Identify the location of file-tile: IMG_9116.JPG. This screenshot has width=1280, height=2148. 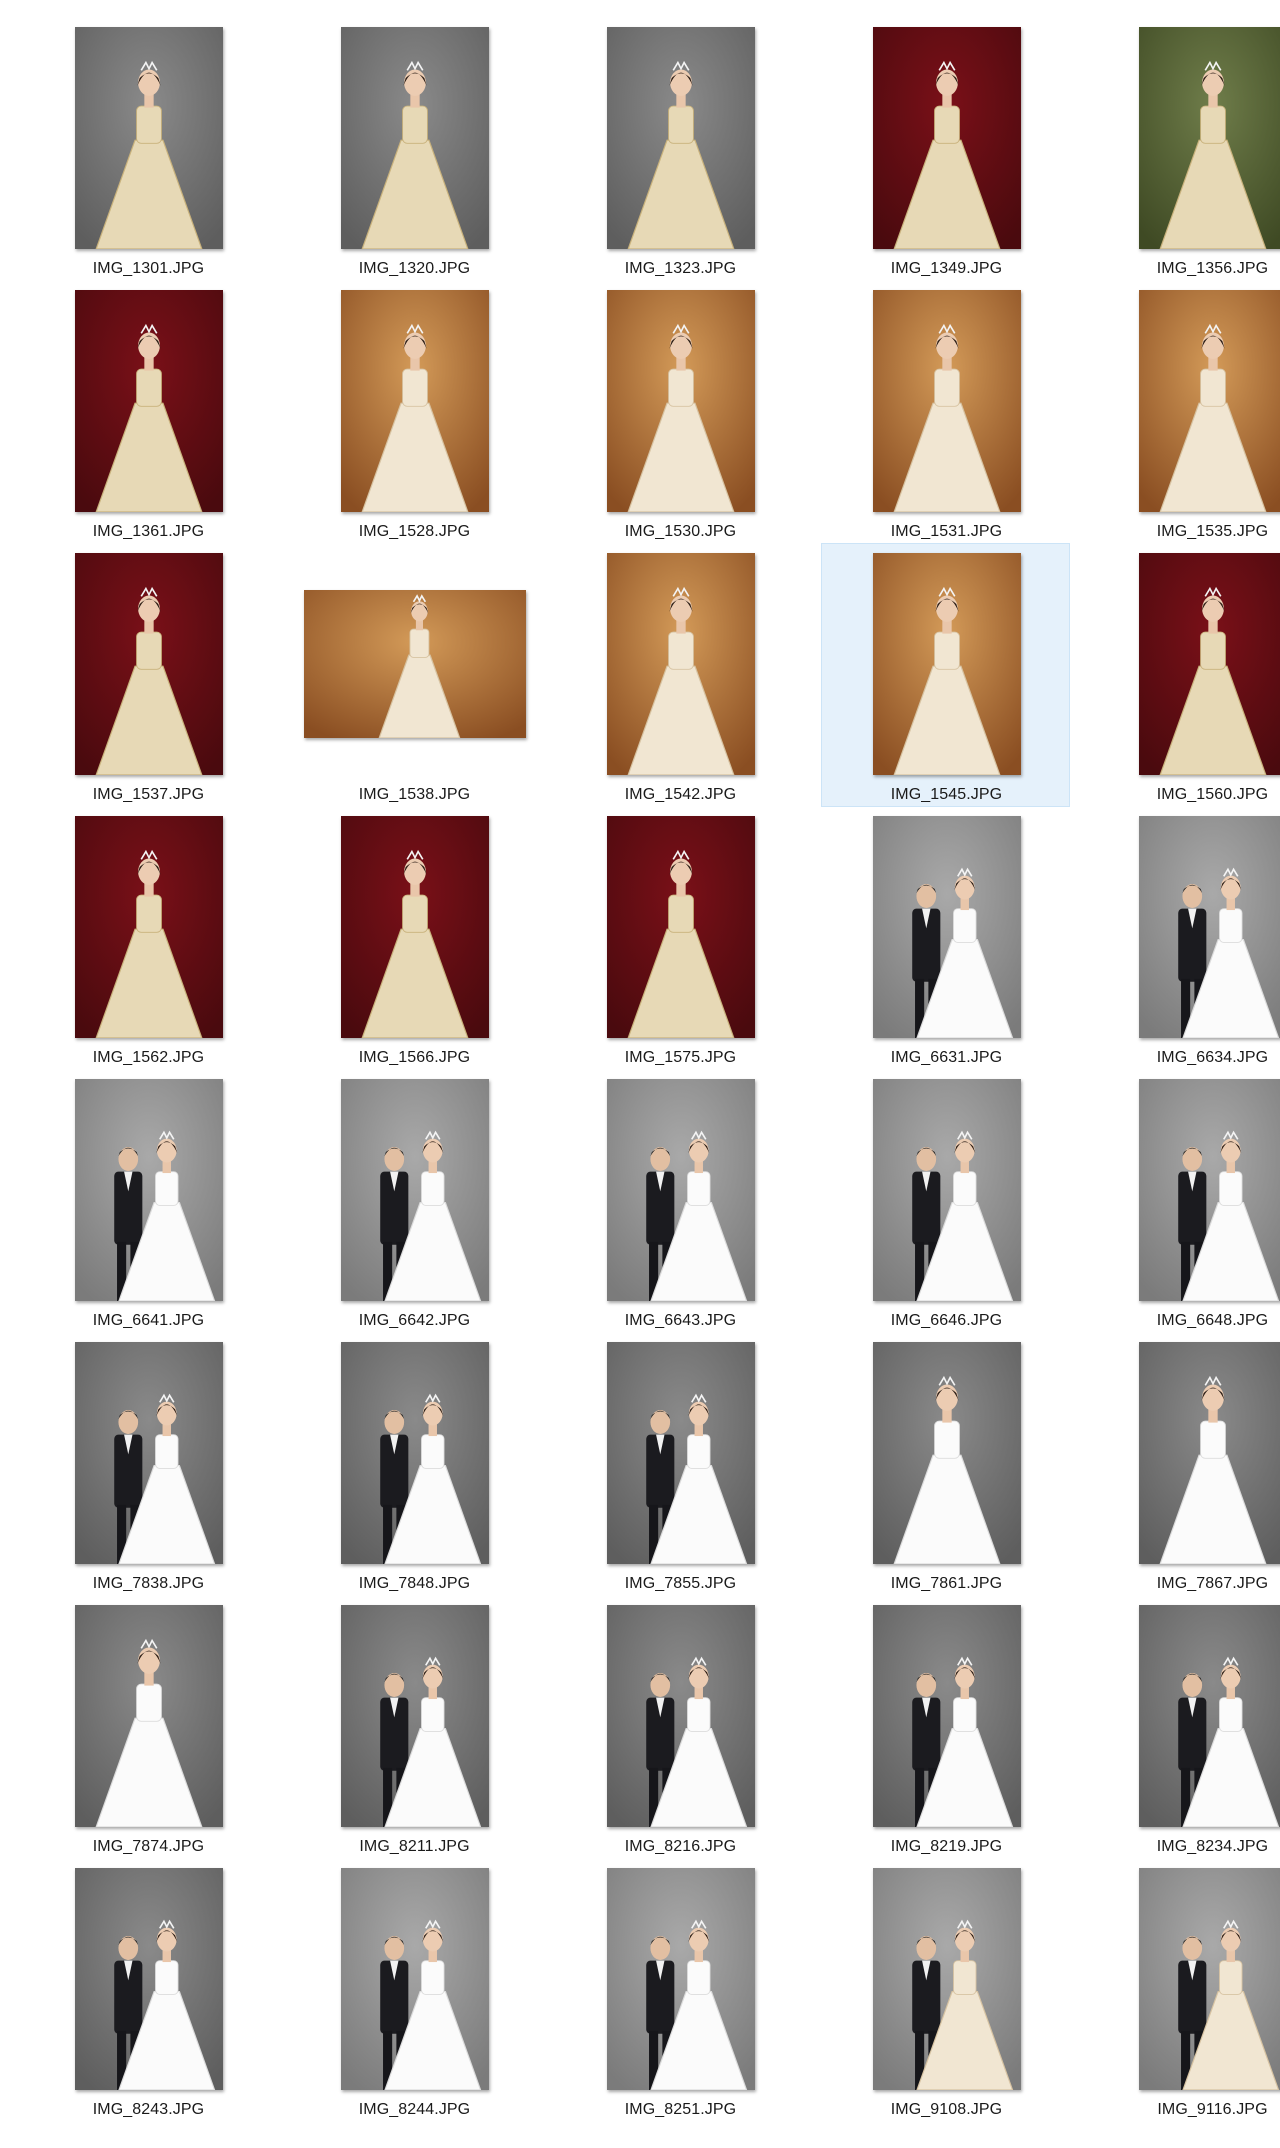
(1183, 1990).